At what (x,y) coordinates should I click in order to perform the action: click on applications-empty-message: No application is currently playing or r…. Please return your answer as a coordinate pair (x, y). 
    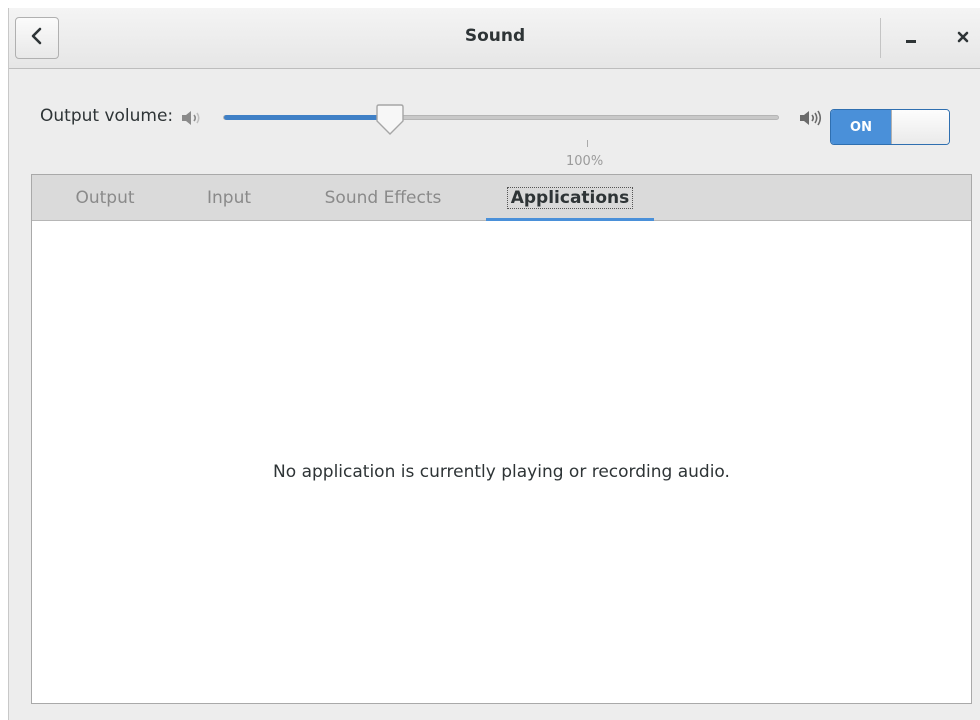
    Looking at the image, I should click on (501, 472).